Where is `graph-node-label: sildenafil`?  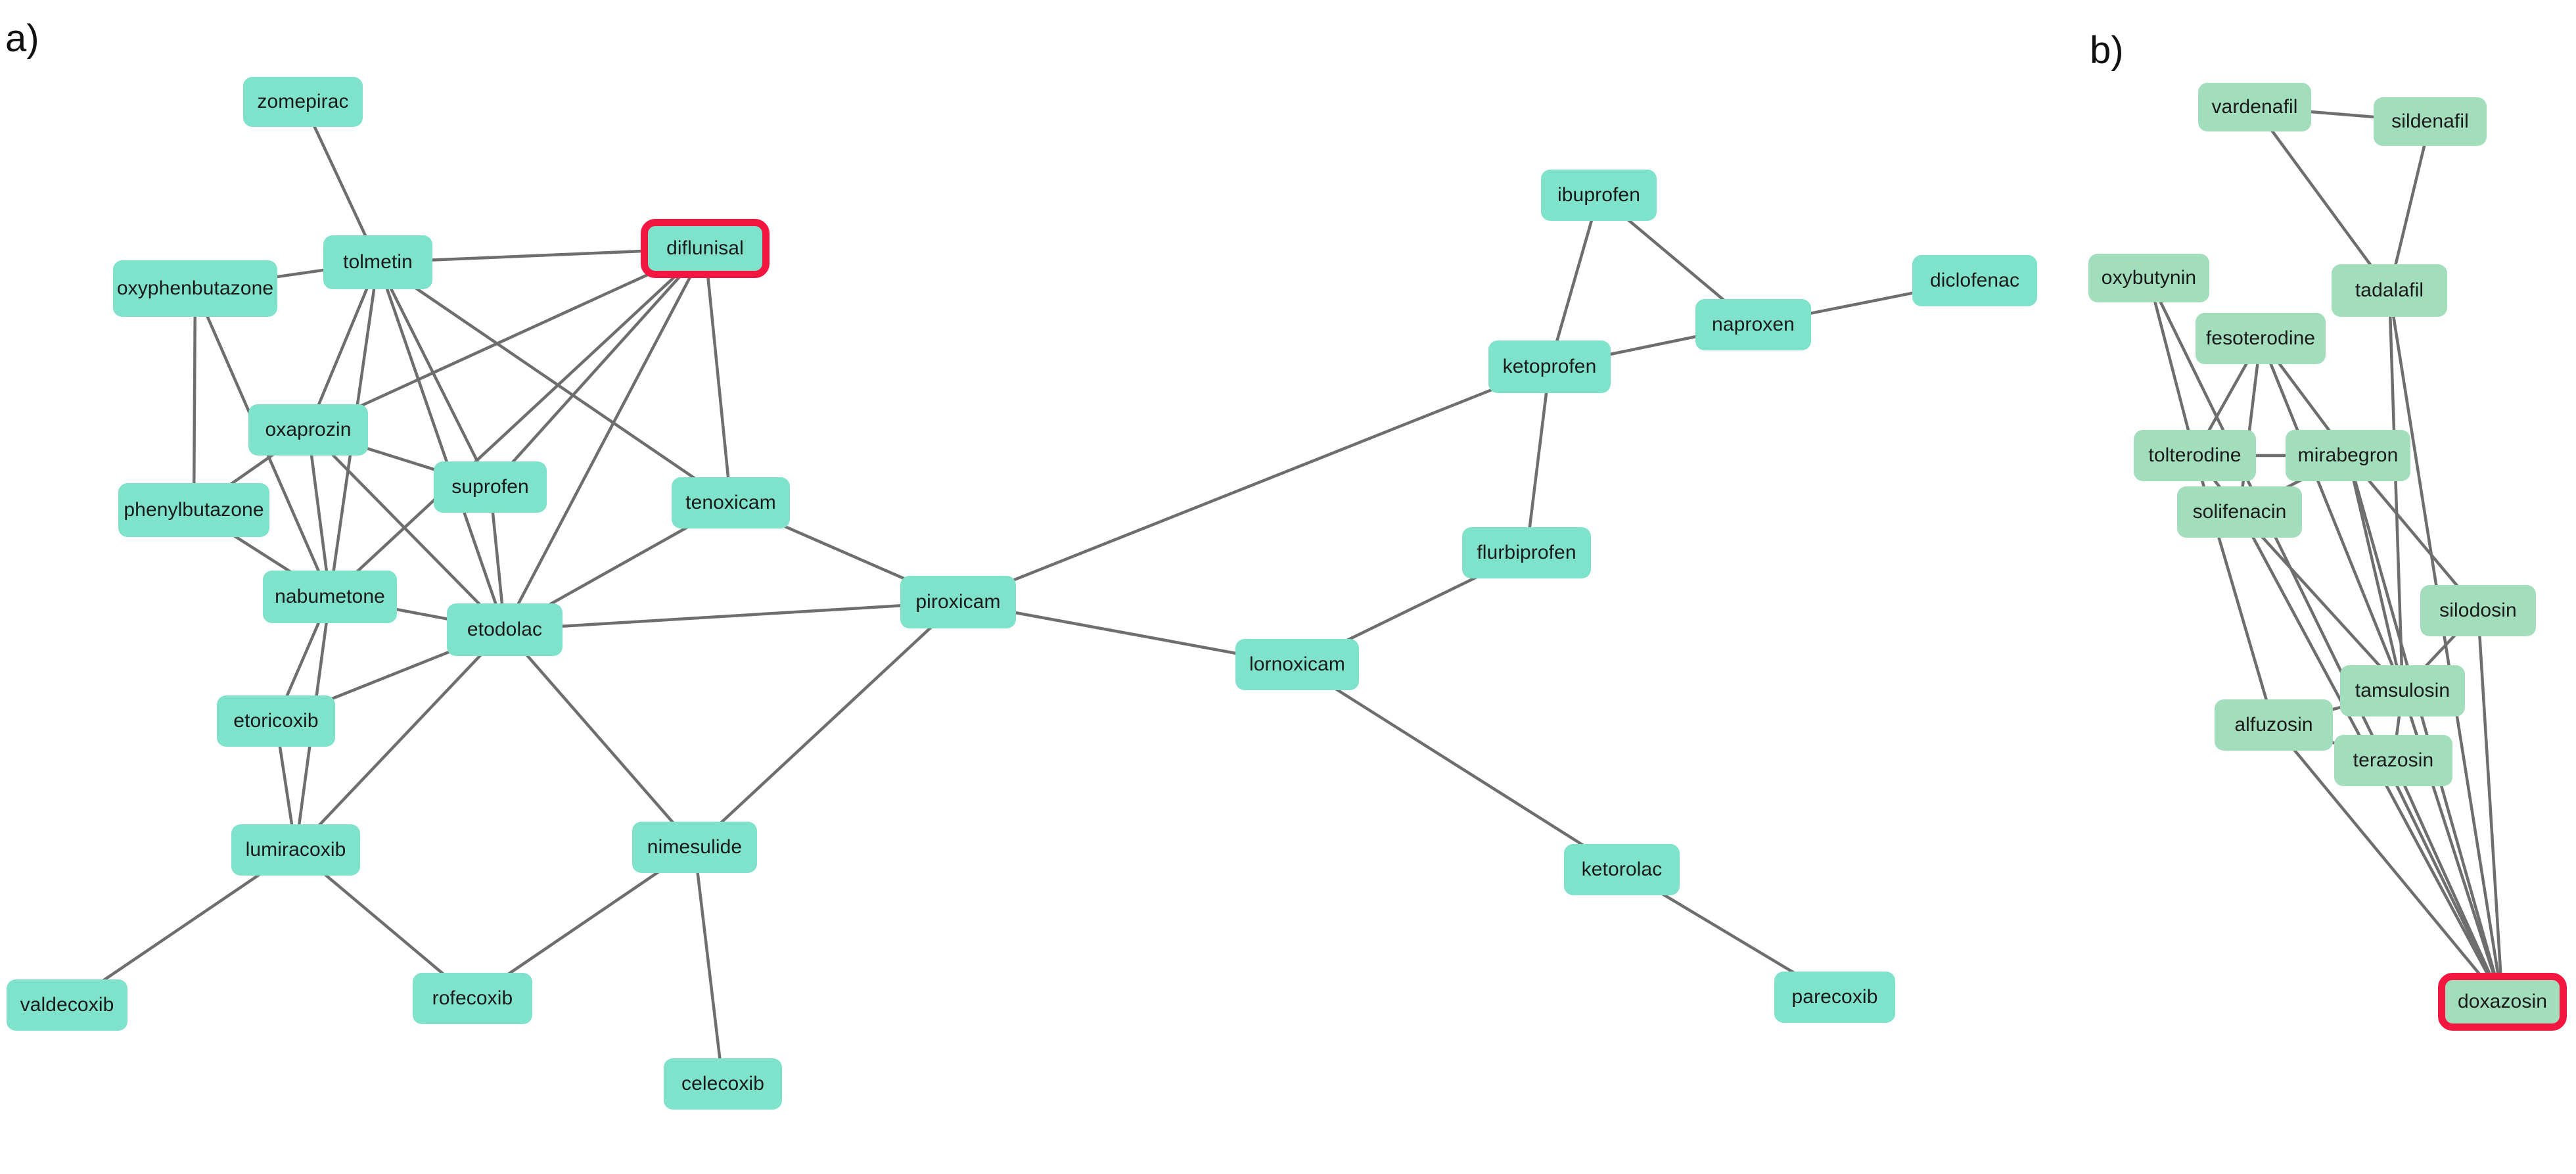 graph-node-label: sildenafil is located at coordinates (2430, 121).